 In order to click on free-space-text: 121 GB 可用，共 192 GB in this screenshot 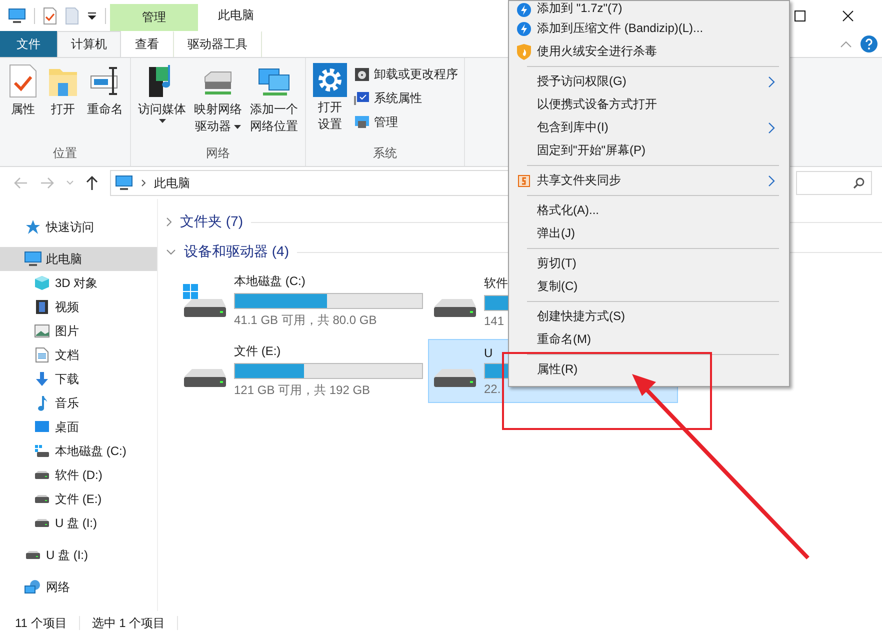, I will do `click(302, 390)`.